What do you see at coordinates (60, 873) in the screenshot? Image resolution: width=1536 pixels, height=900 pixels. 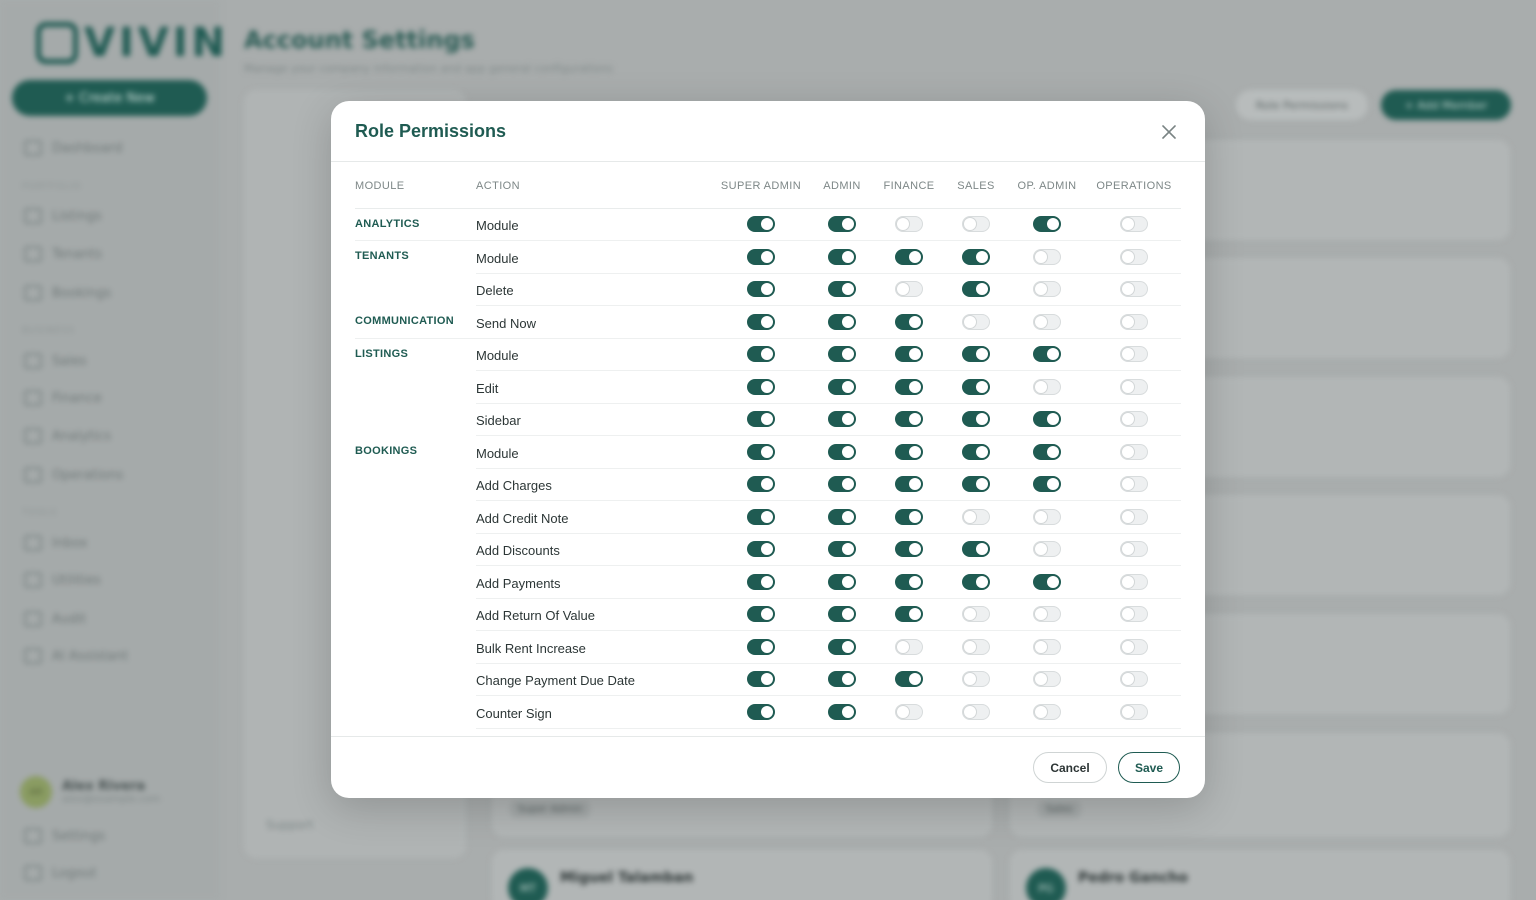 I see `sidebar-item-logout: Logout` at bounding box center [60, 873].